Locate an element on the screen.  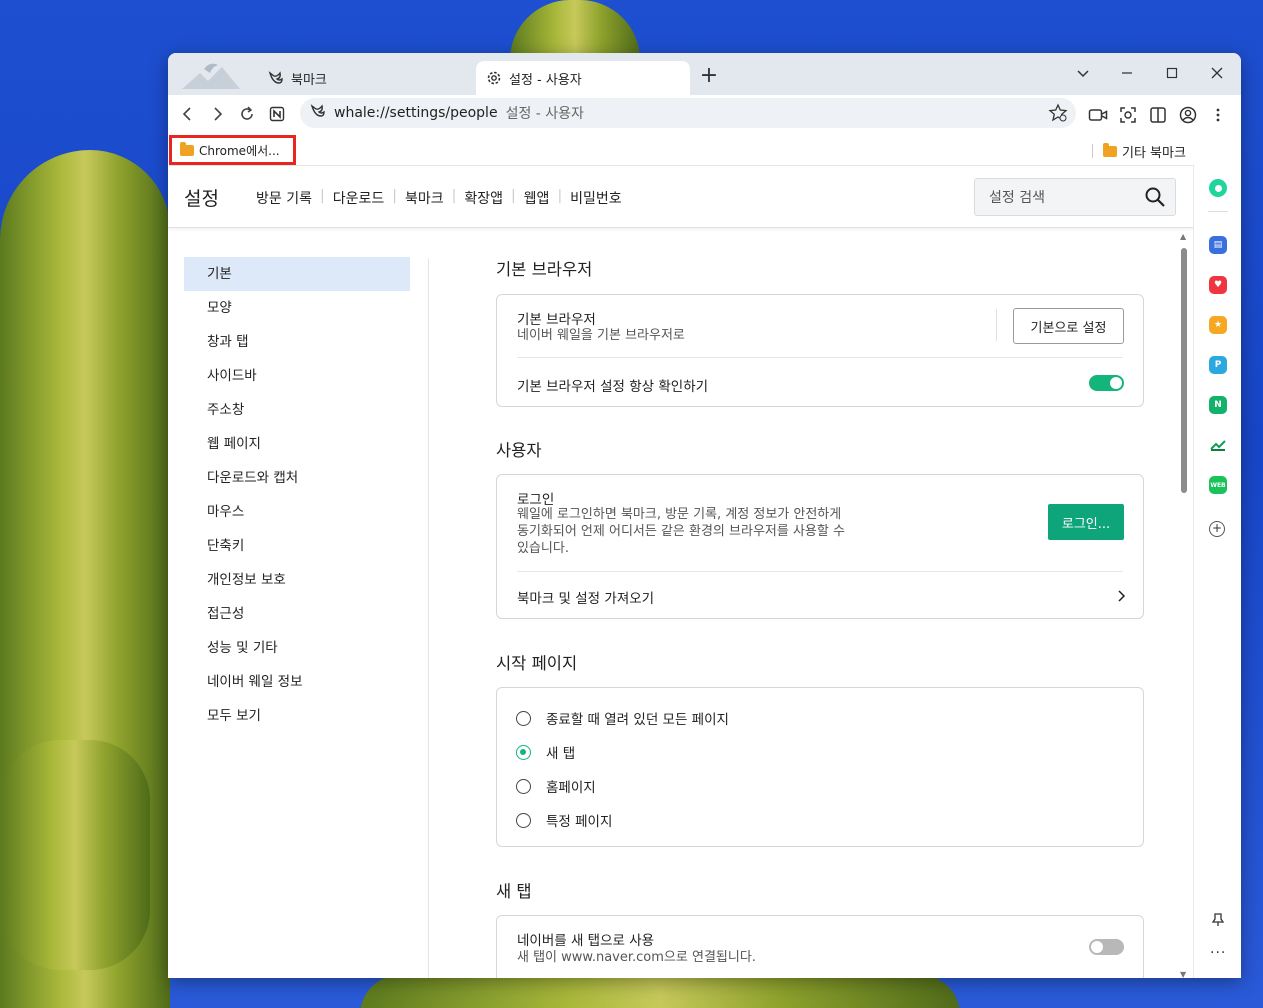
sidebar-item-appearance: 모양 is located at coordinates (297, 308).